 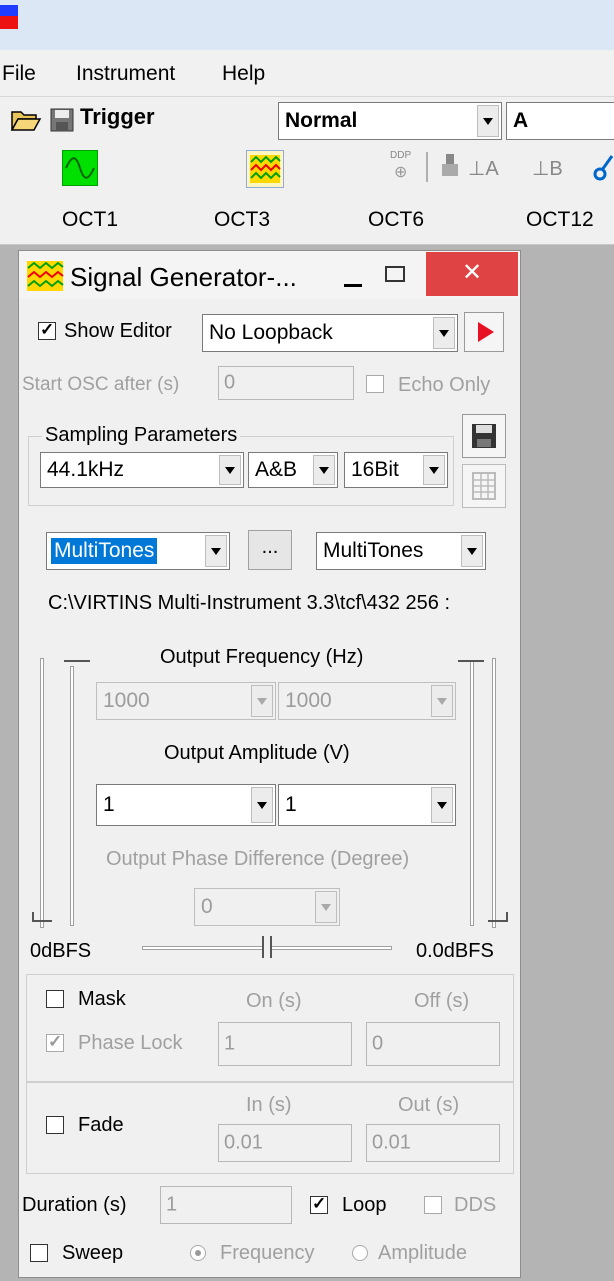 I want to click on mask-off-value: 0, so click(x=378, y=1043).